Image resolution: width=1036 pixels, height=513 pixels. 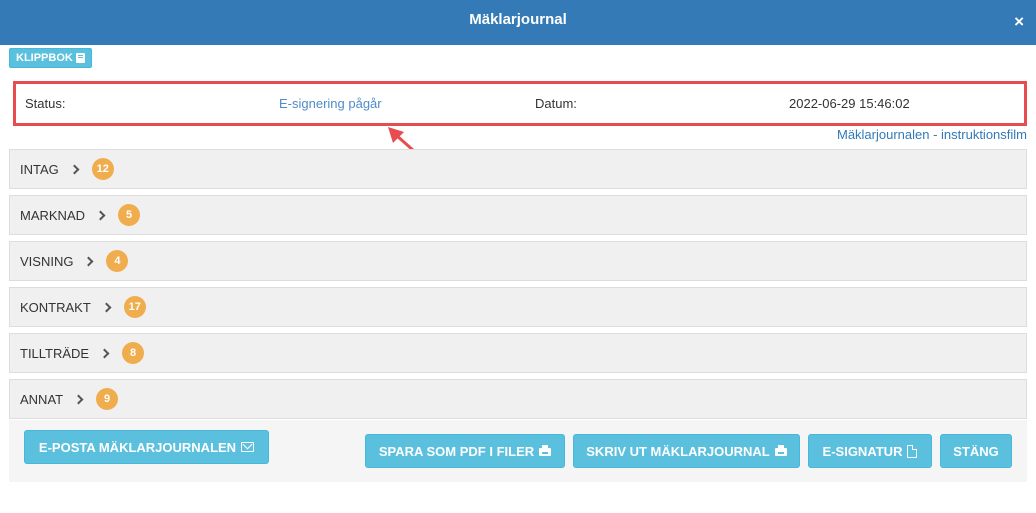 What do you see at coordinates (678, 451) in the screenshot?
I see `print-label: SKRIV UT MÄKLARJOURNAL` at bounding box center [678, 451].